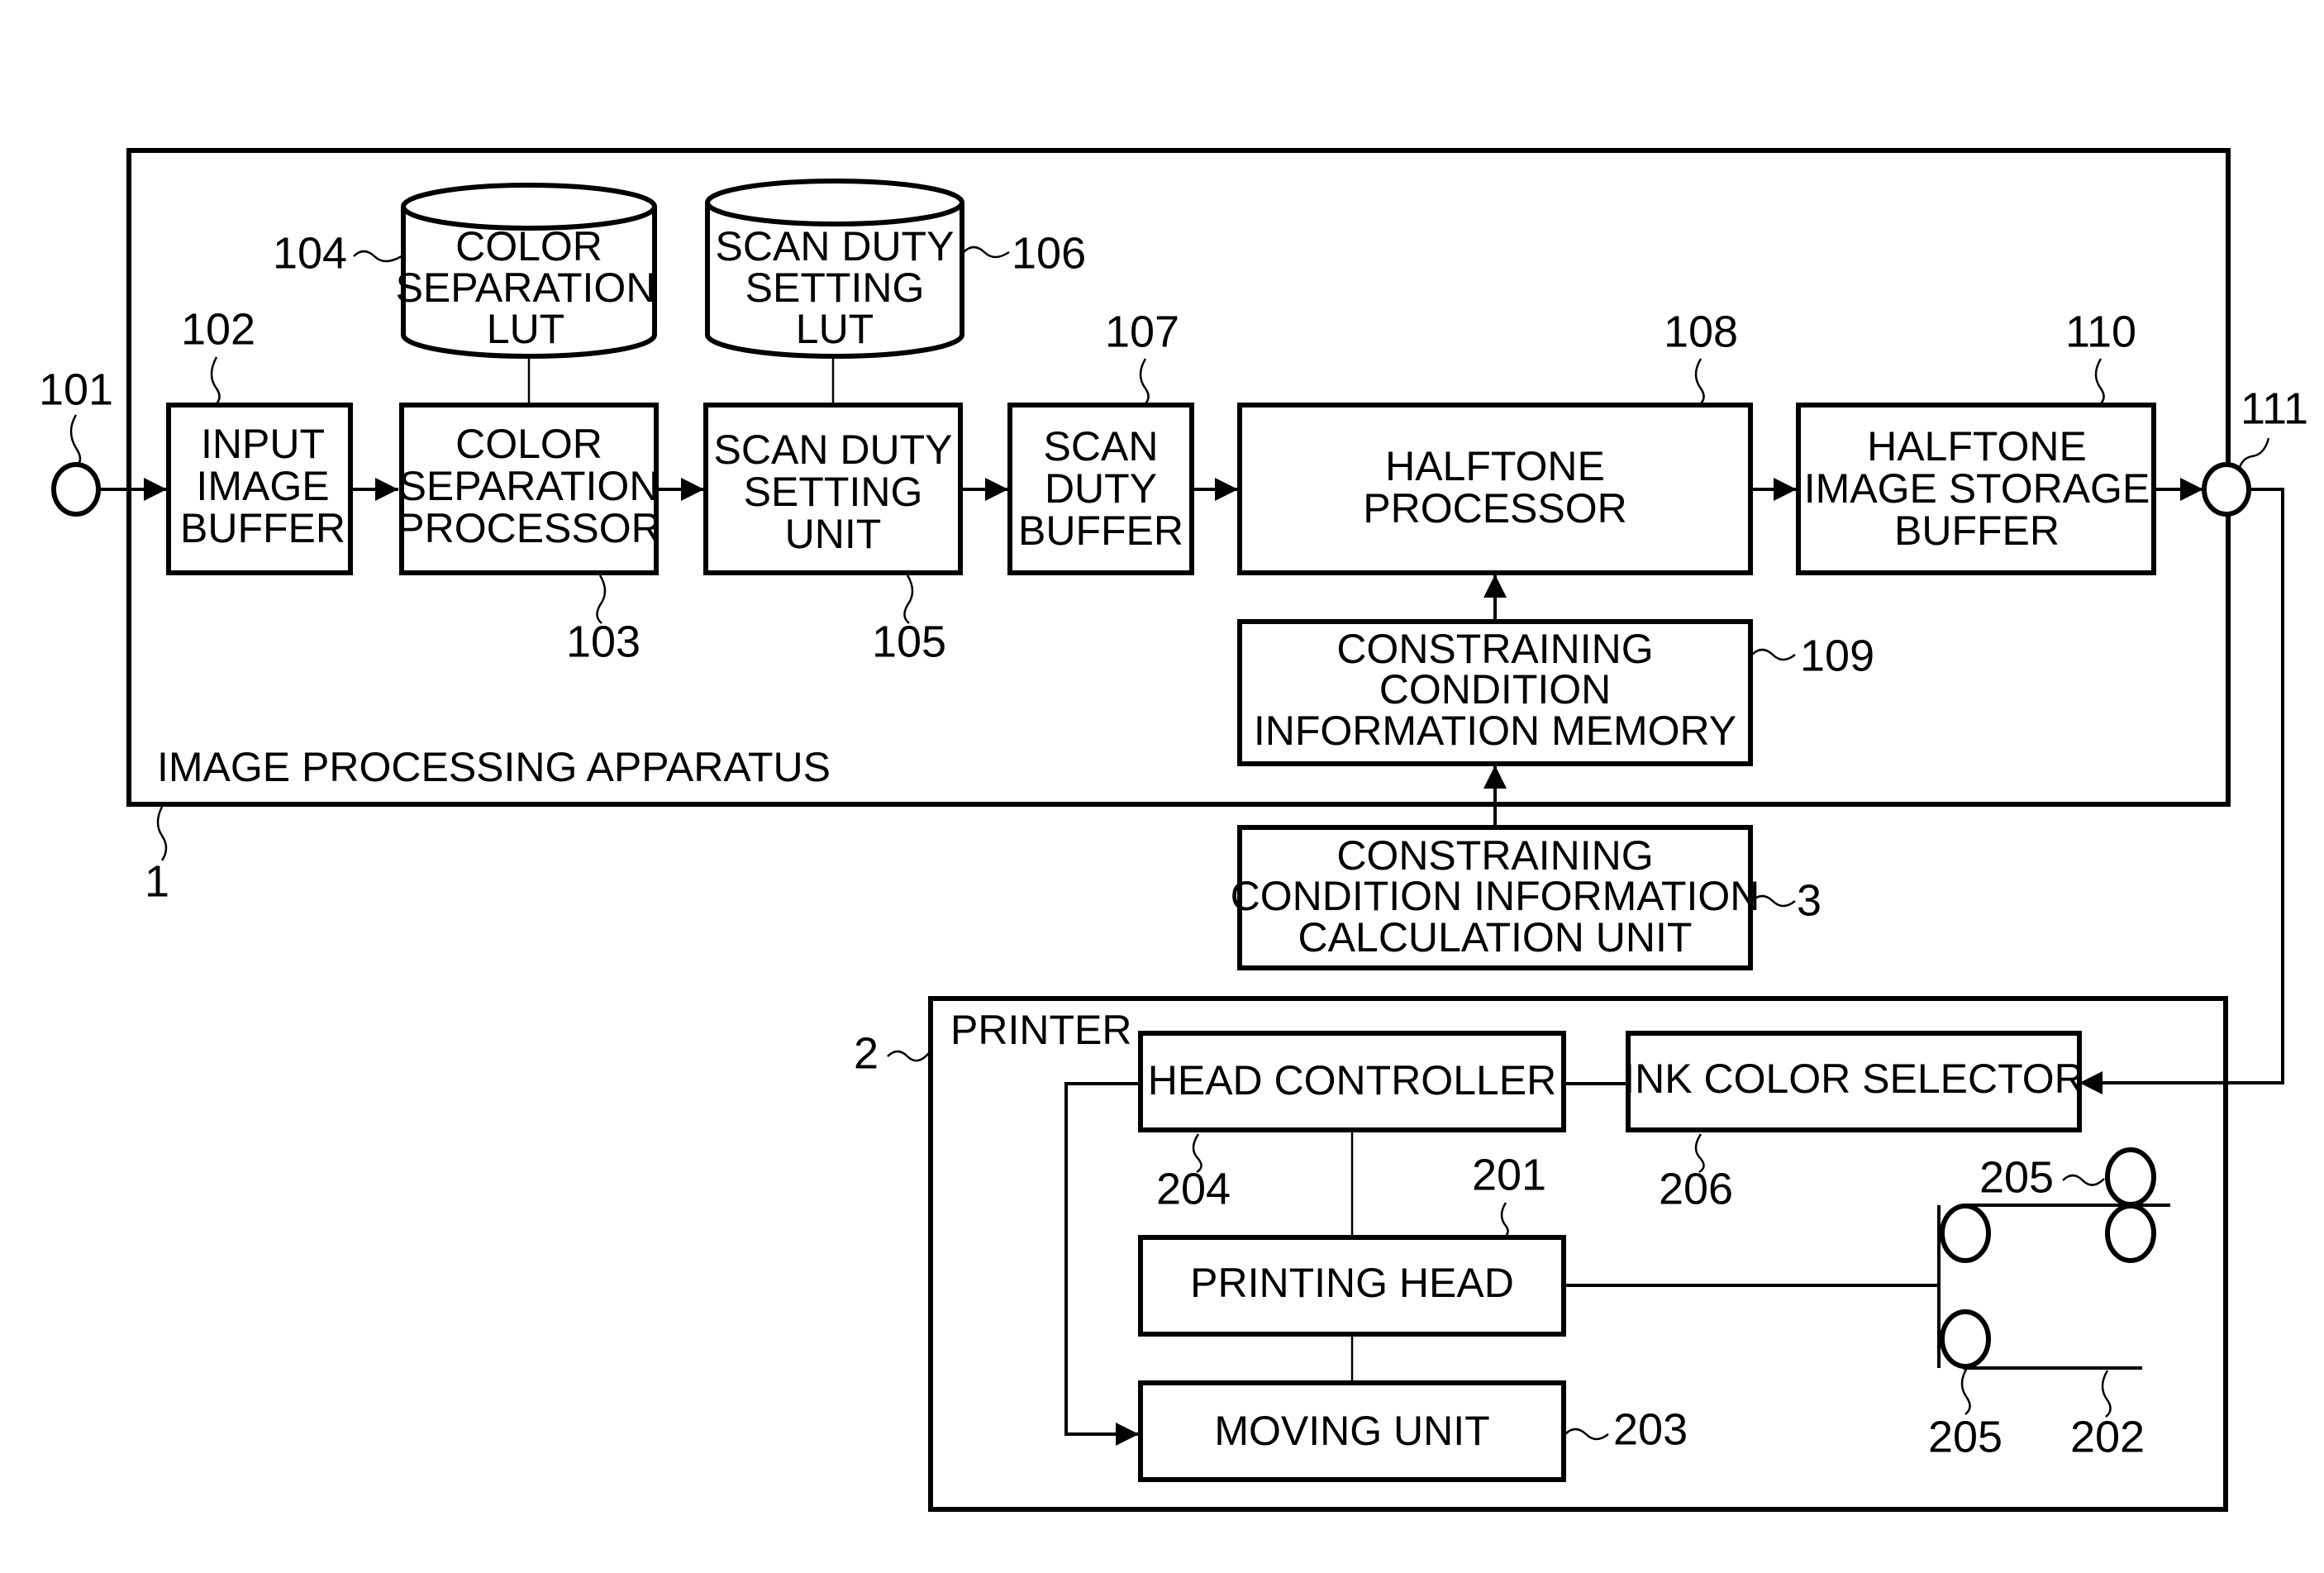  Describe the element at coordinates (835, 329) in the screenshot. I see `scan-duty-setting-lut-line3: LUT` at that location.